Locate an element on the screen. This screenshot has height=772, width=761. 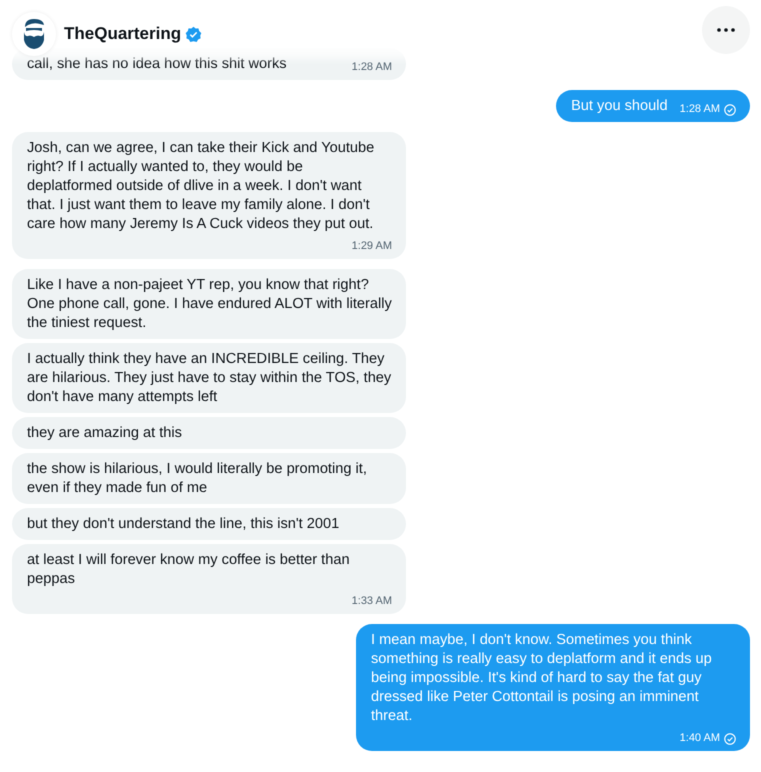
avatar is located at coordinates (34, 34).